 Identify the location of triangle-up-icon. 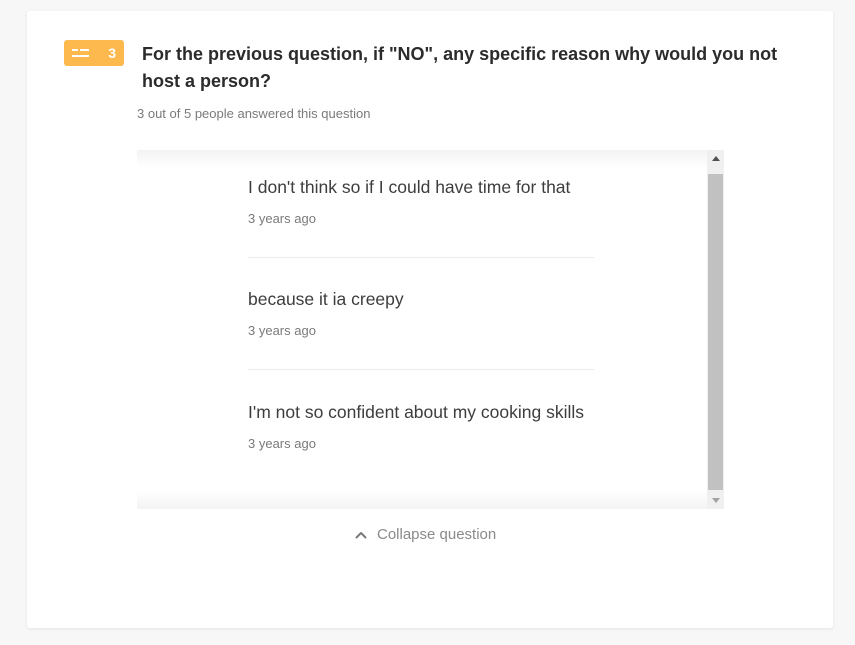
(715, 158).